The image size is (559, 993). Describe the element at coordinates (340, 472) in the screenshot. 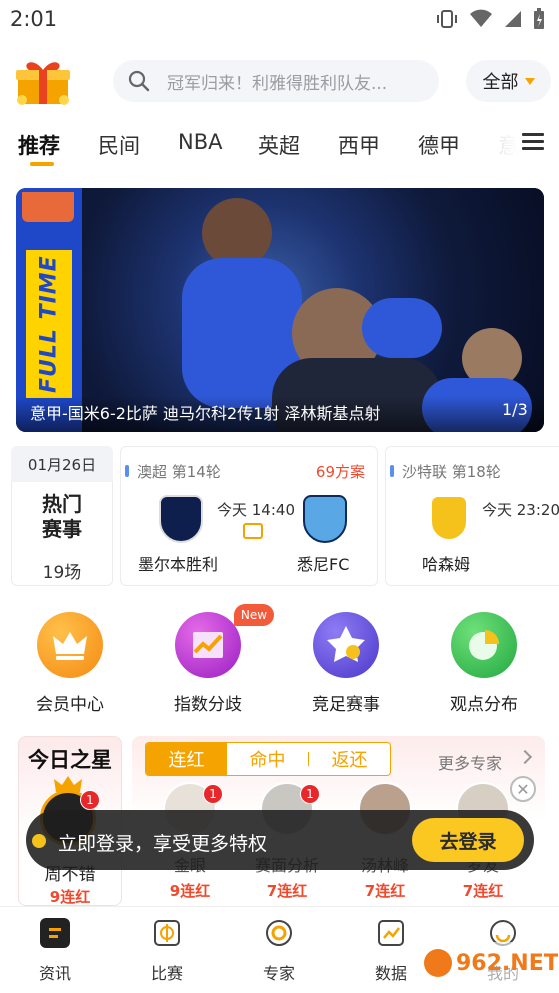

I see `match-plans-count: 69方案` at that location.